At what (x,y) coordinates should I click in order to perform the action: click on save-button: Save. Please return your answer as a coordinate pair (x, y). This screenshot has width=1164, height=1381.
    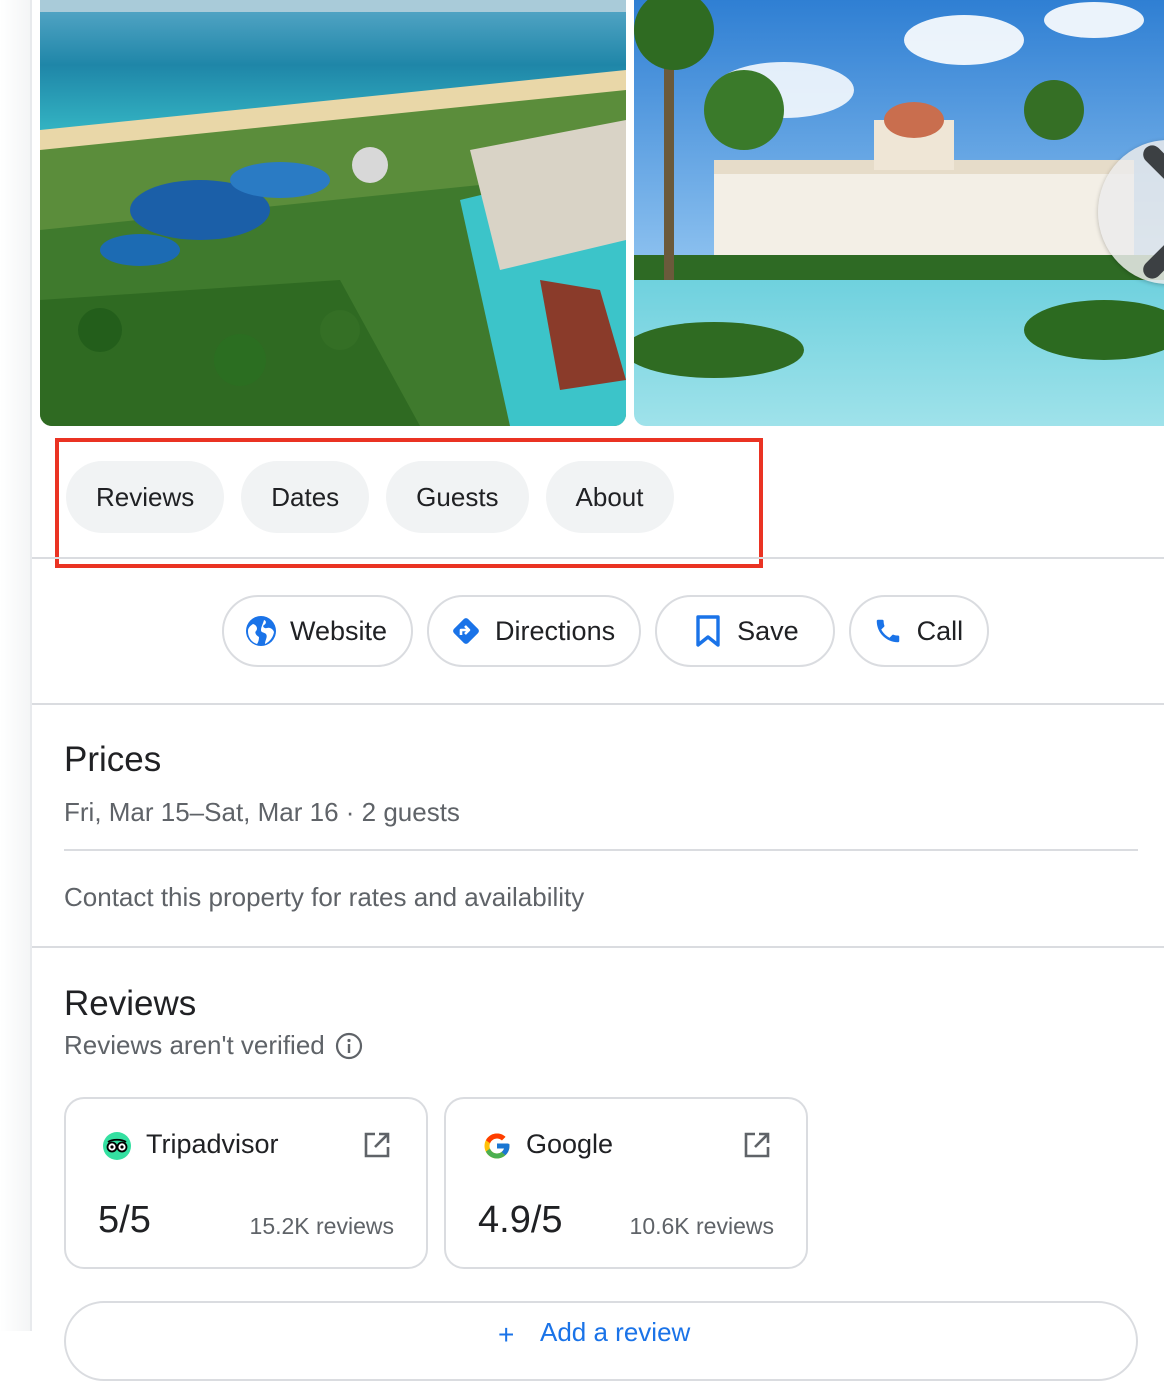
    Looking at the image, I should click on (745, 631).